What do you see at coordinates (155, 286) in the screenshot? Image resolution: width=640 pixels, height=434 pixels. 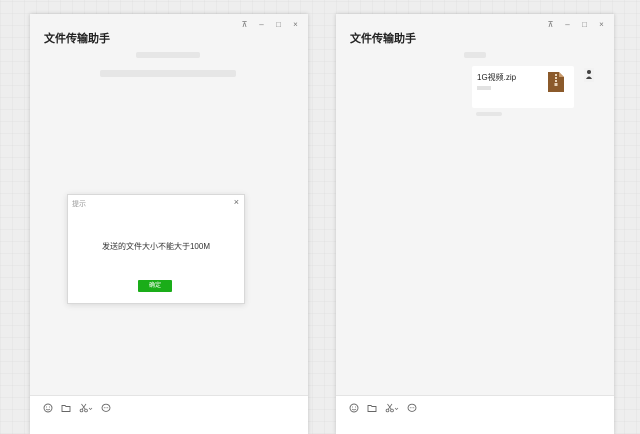 I see `dialog-ok-button: 确定` at bounding box center [155, 286].